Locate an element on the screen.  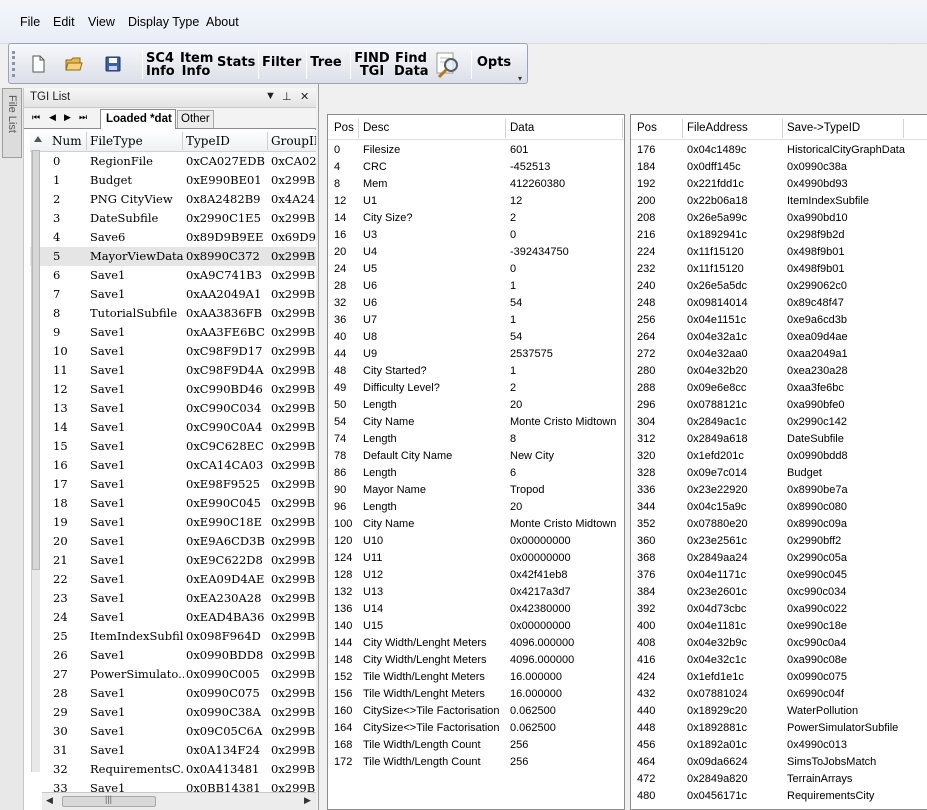
toolbar-grip is located at coordinates (13, 64).